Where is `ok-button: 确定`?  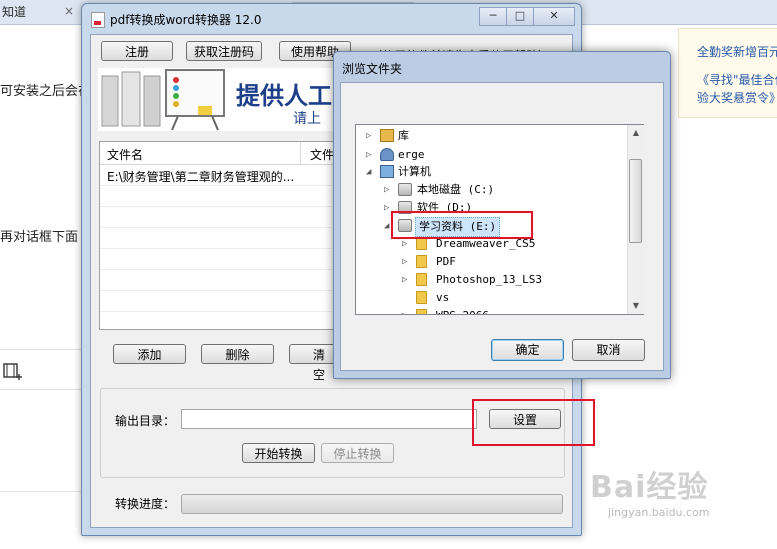
ok-button: 确定 is located at coordinates (527, 350).